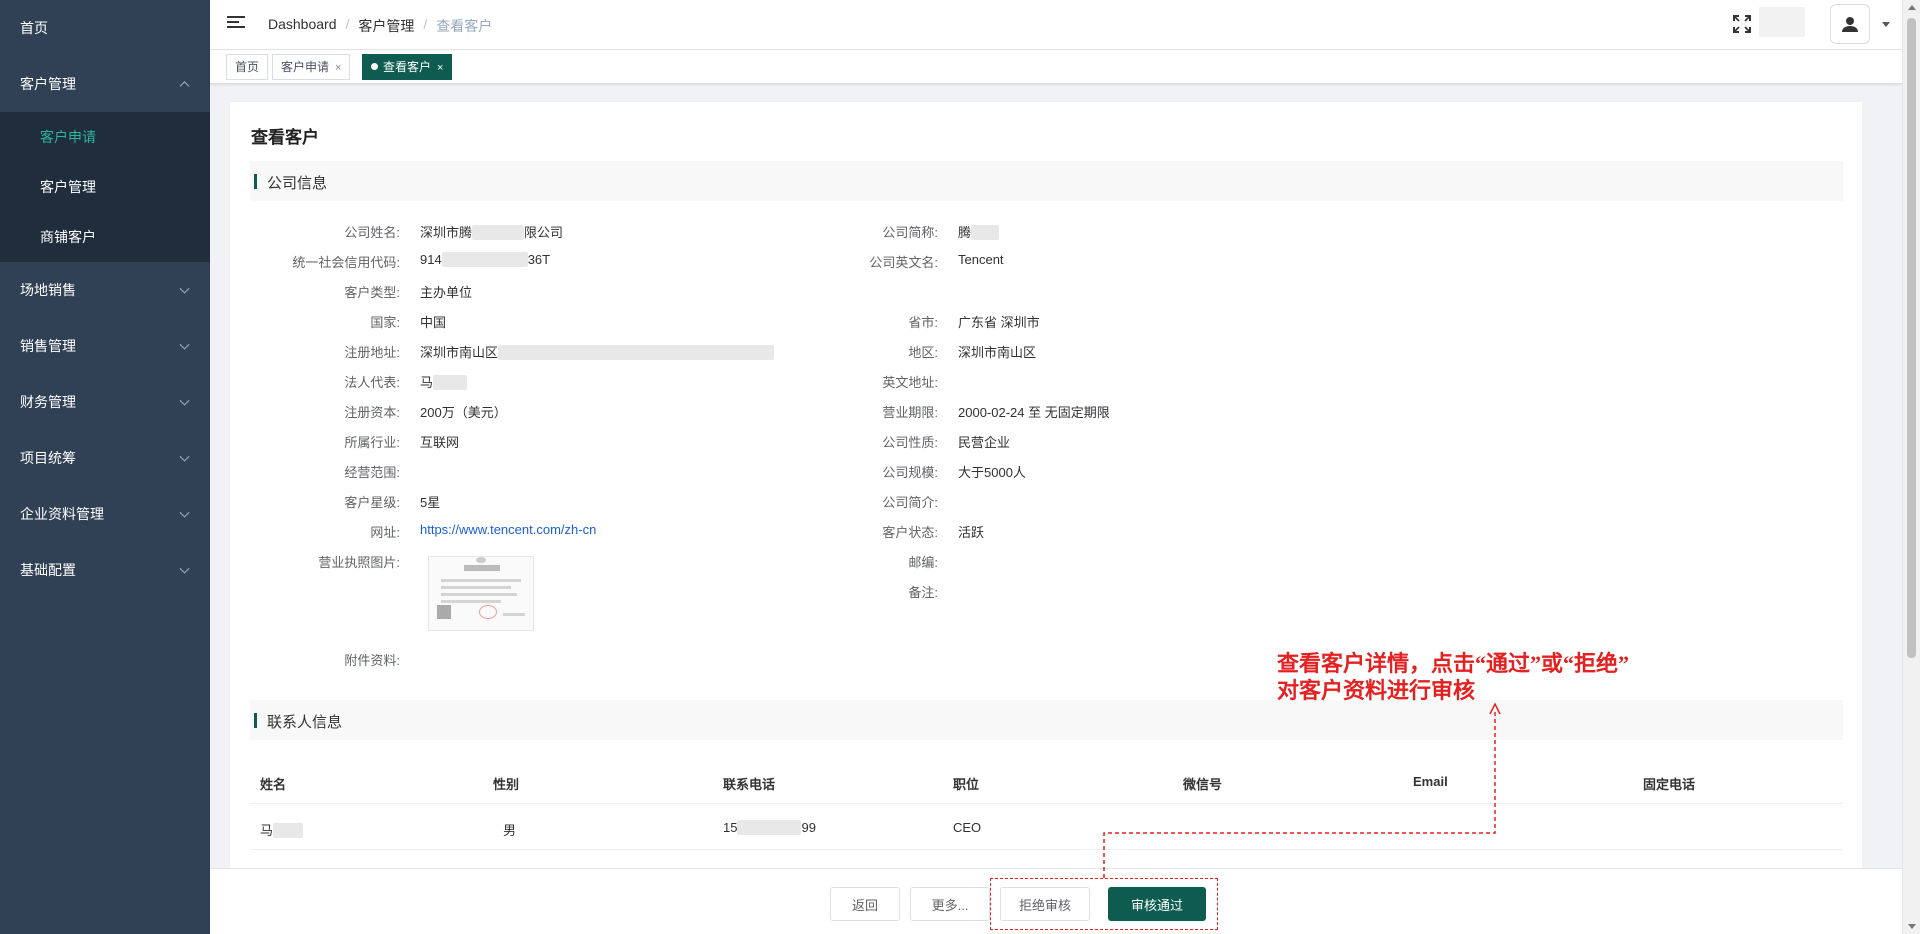 The image size is (1920, 934). I want to click on capital-label: 注册资本:, so click(372, 412).